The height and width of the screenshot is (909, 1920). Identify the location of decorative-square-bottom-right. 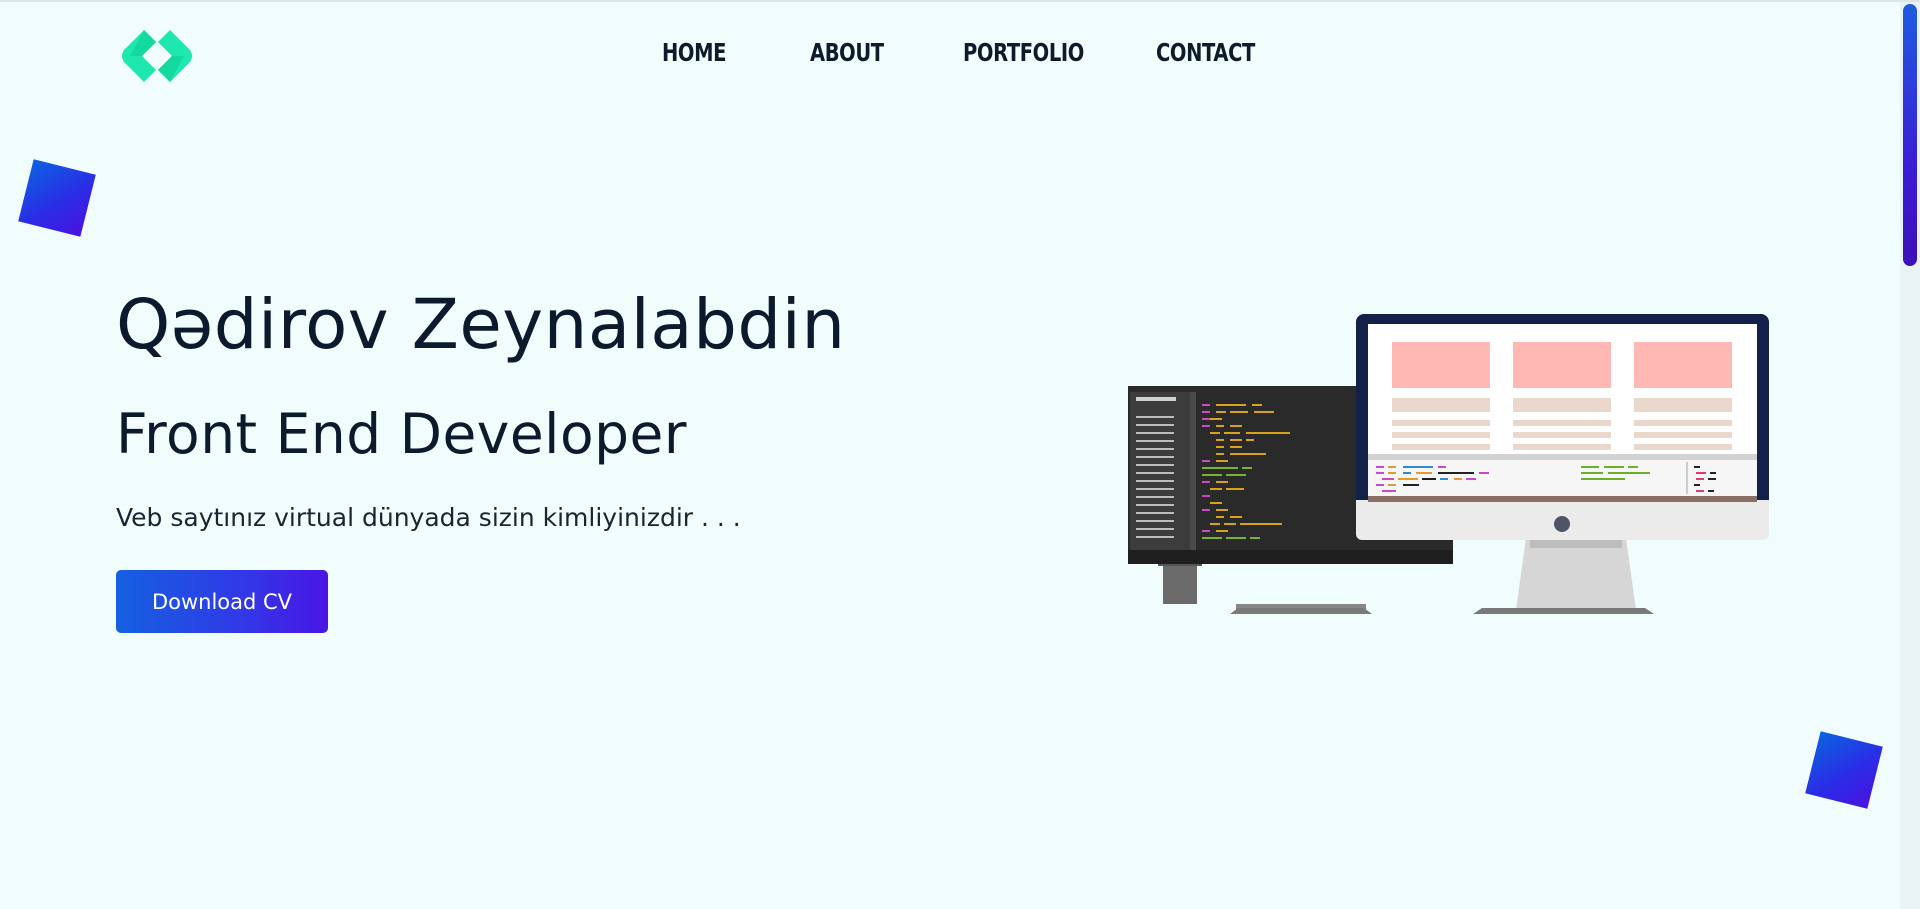
(1844, 770).